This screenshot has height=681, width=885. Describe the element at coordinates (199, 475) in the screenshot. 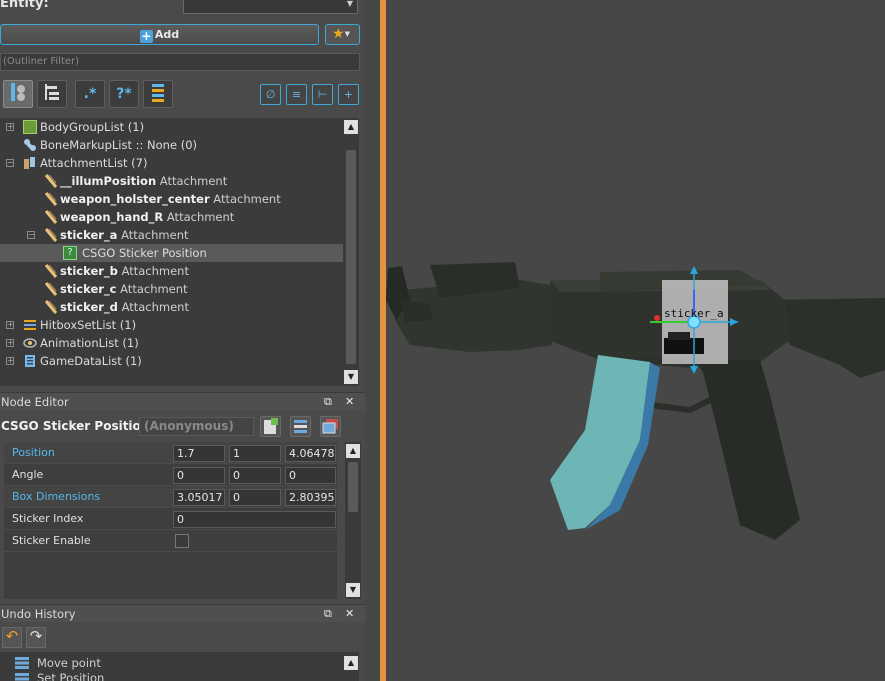

I see `angle-x-field: 0` at that location.